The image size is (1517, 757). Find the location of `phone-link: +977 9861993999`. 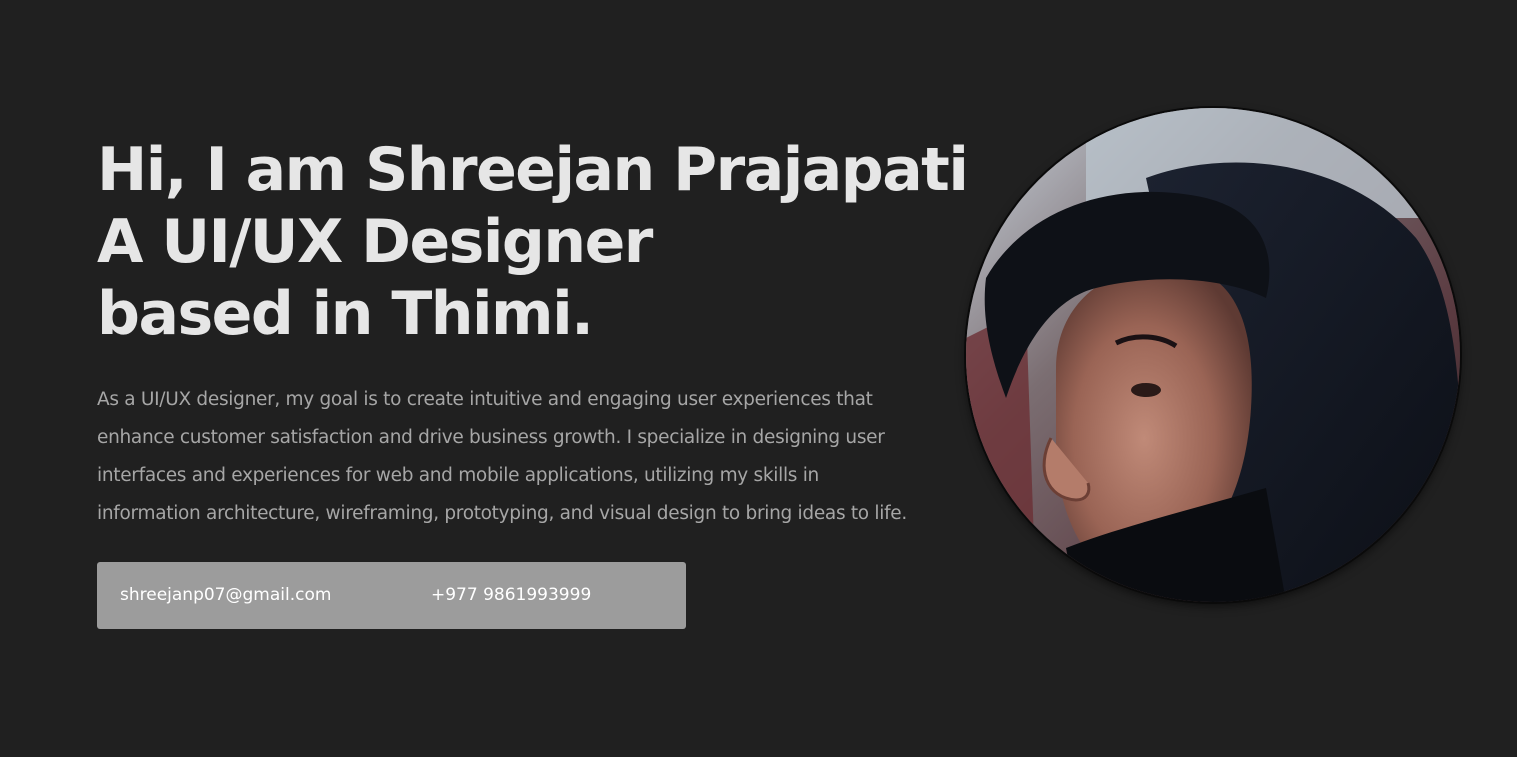

phone-link: +977 9861993999 is located at coordinates (511, 595).